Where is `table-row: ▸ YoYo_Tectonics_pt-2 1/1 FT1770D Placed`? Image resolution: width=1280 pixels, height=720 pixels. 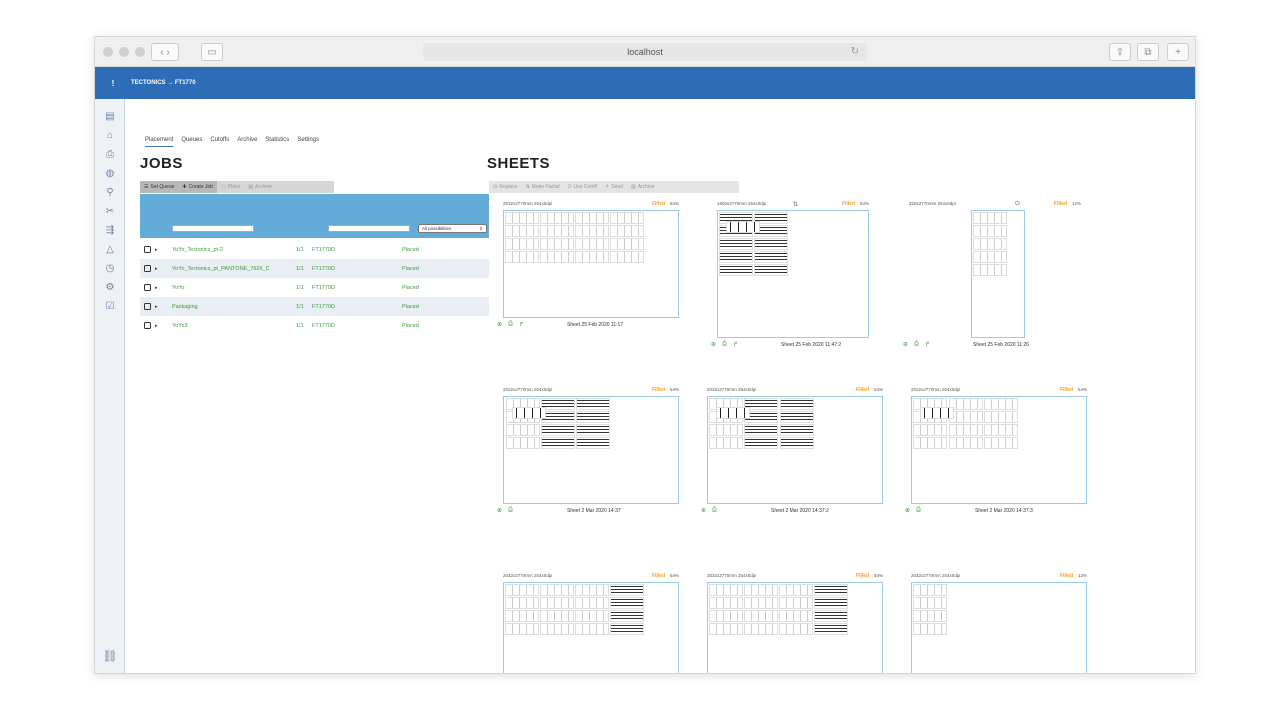
table-row: ▸ YoYo_Tectonics_pt-2 1/1 FT1770D Placed is located at coordinates (314, 249).